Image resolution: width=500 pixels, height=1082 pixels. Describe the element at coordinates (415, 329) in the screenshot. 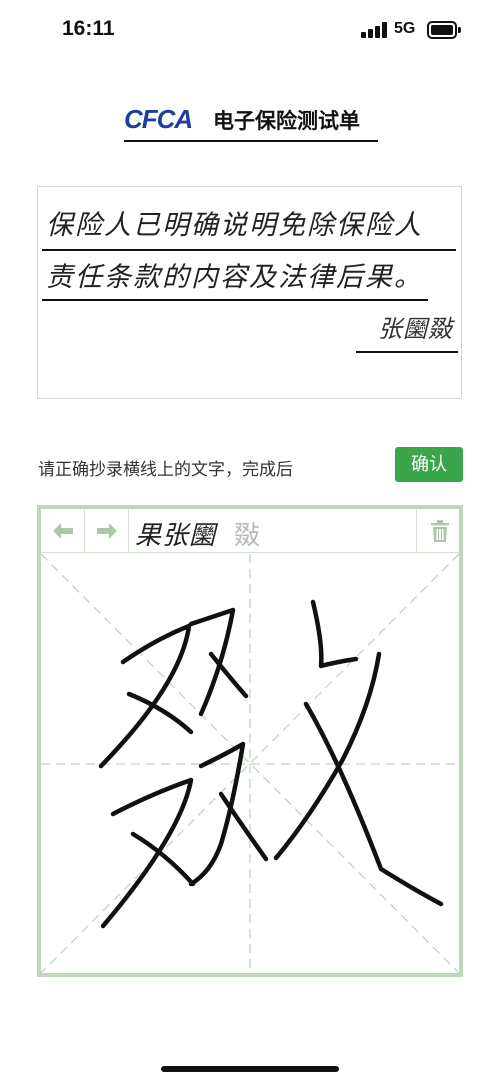

I see `reference-signature: 张圞敠` at that location.